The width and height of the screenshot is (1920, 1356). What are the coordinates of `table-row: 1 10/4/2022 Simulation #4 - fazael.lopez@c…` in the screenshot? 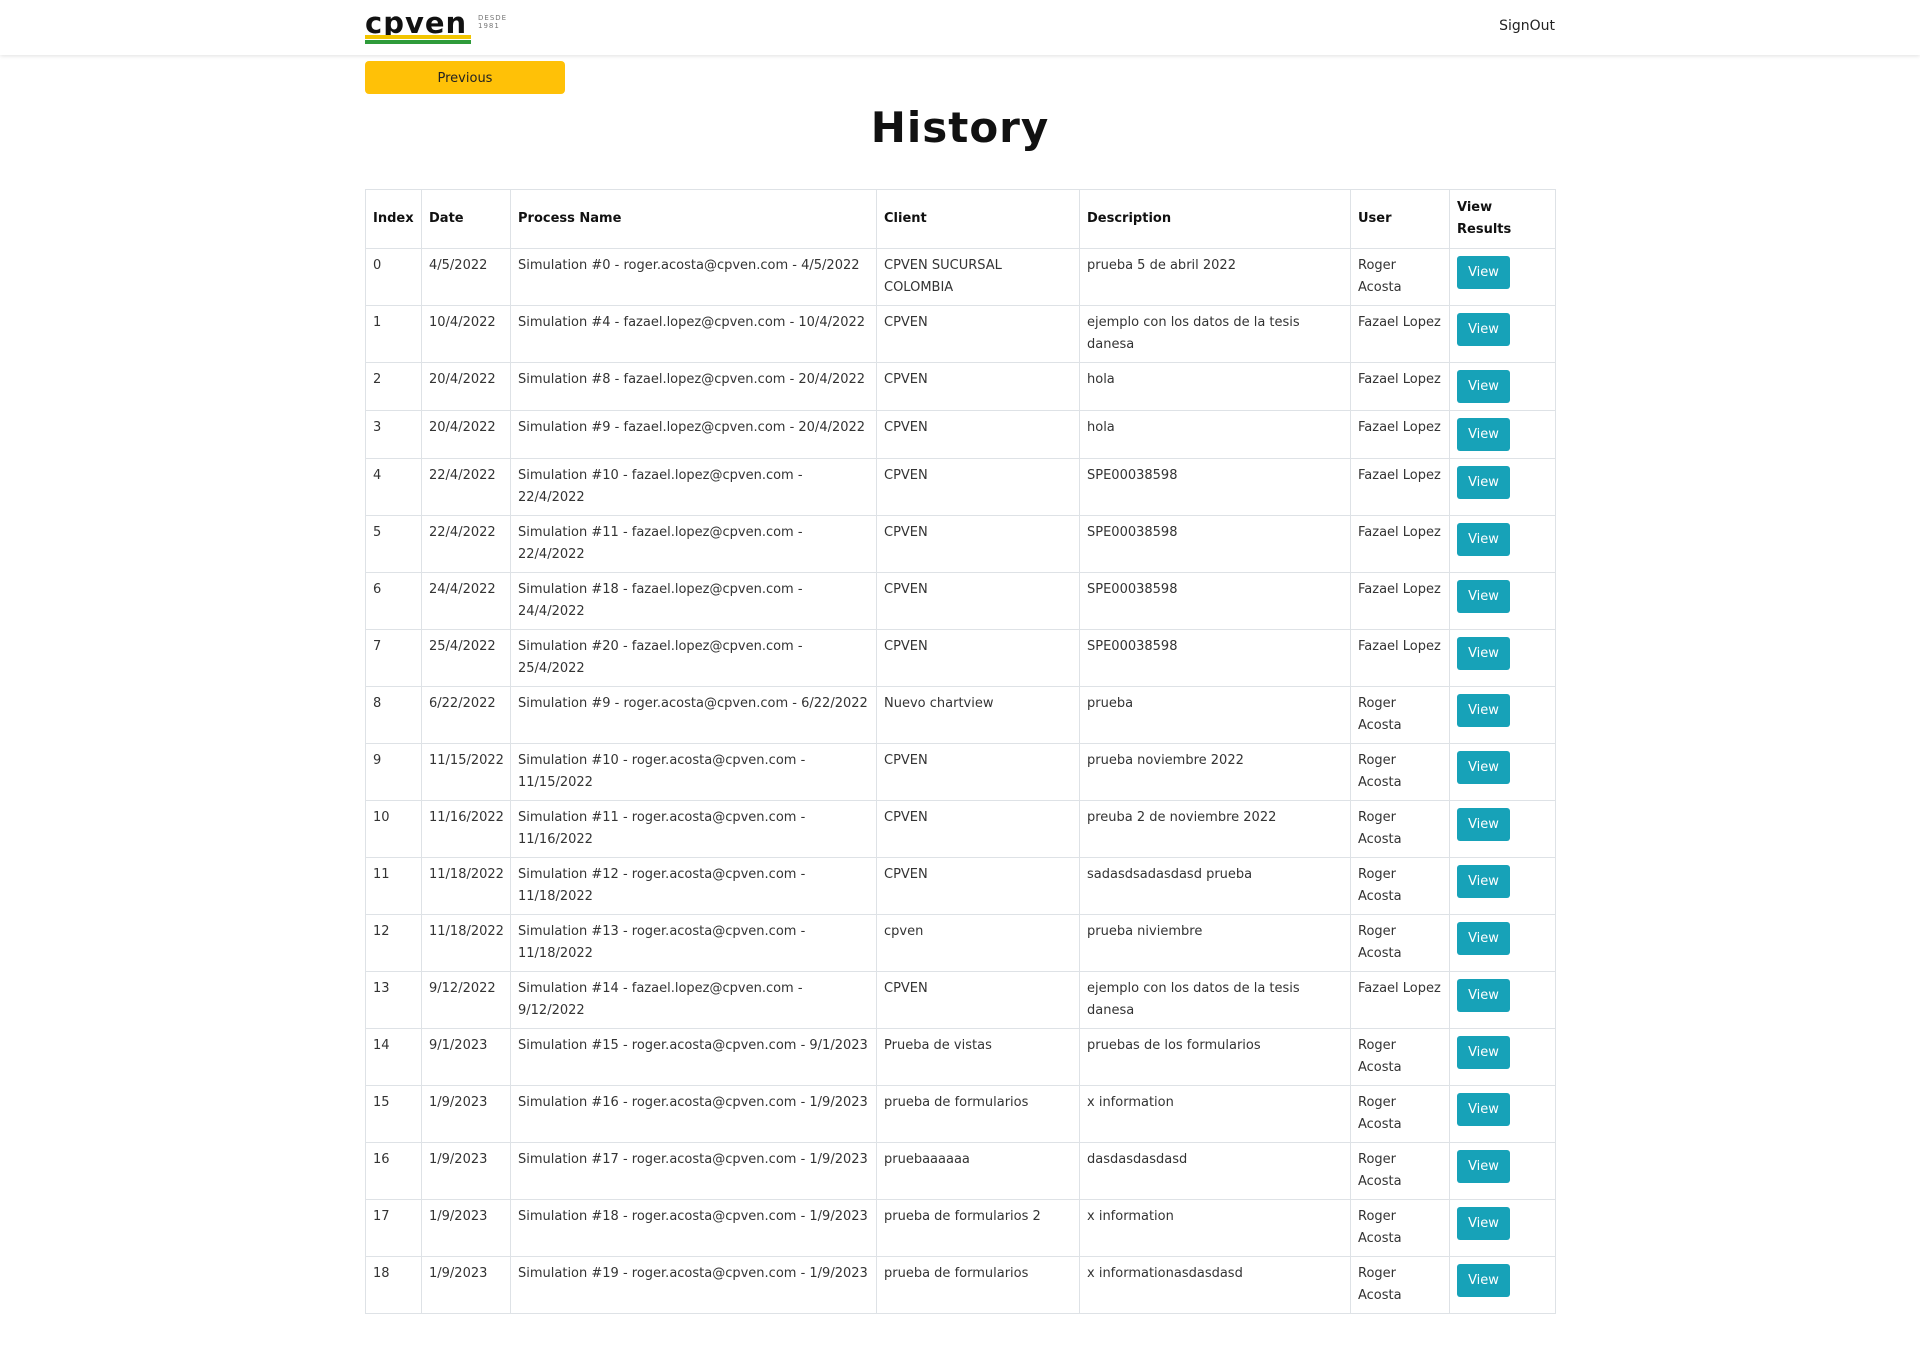 It's located at (960, 334).